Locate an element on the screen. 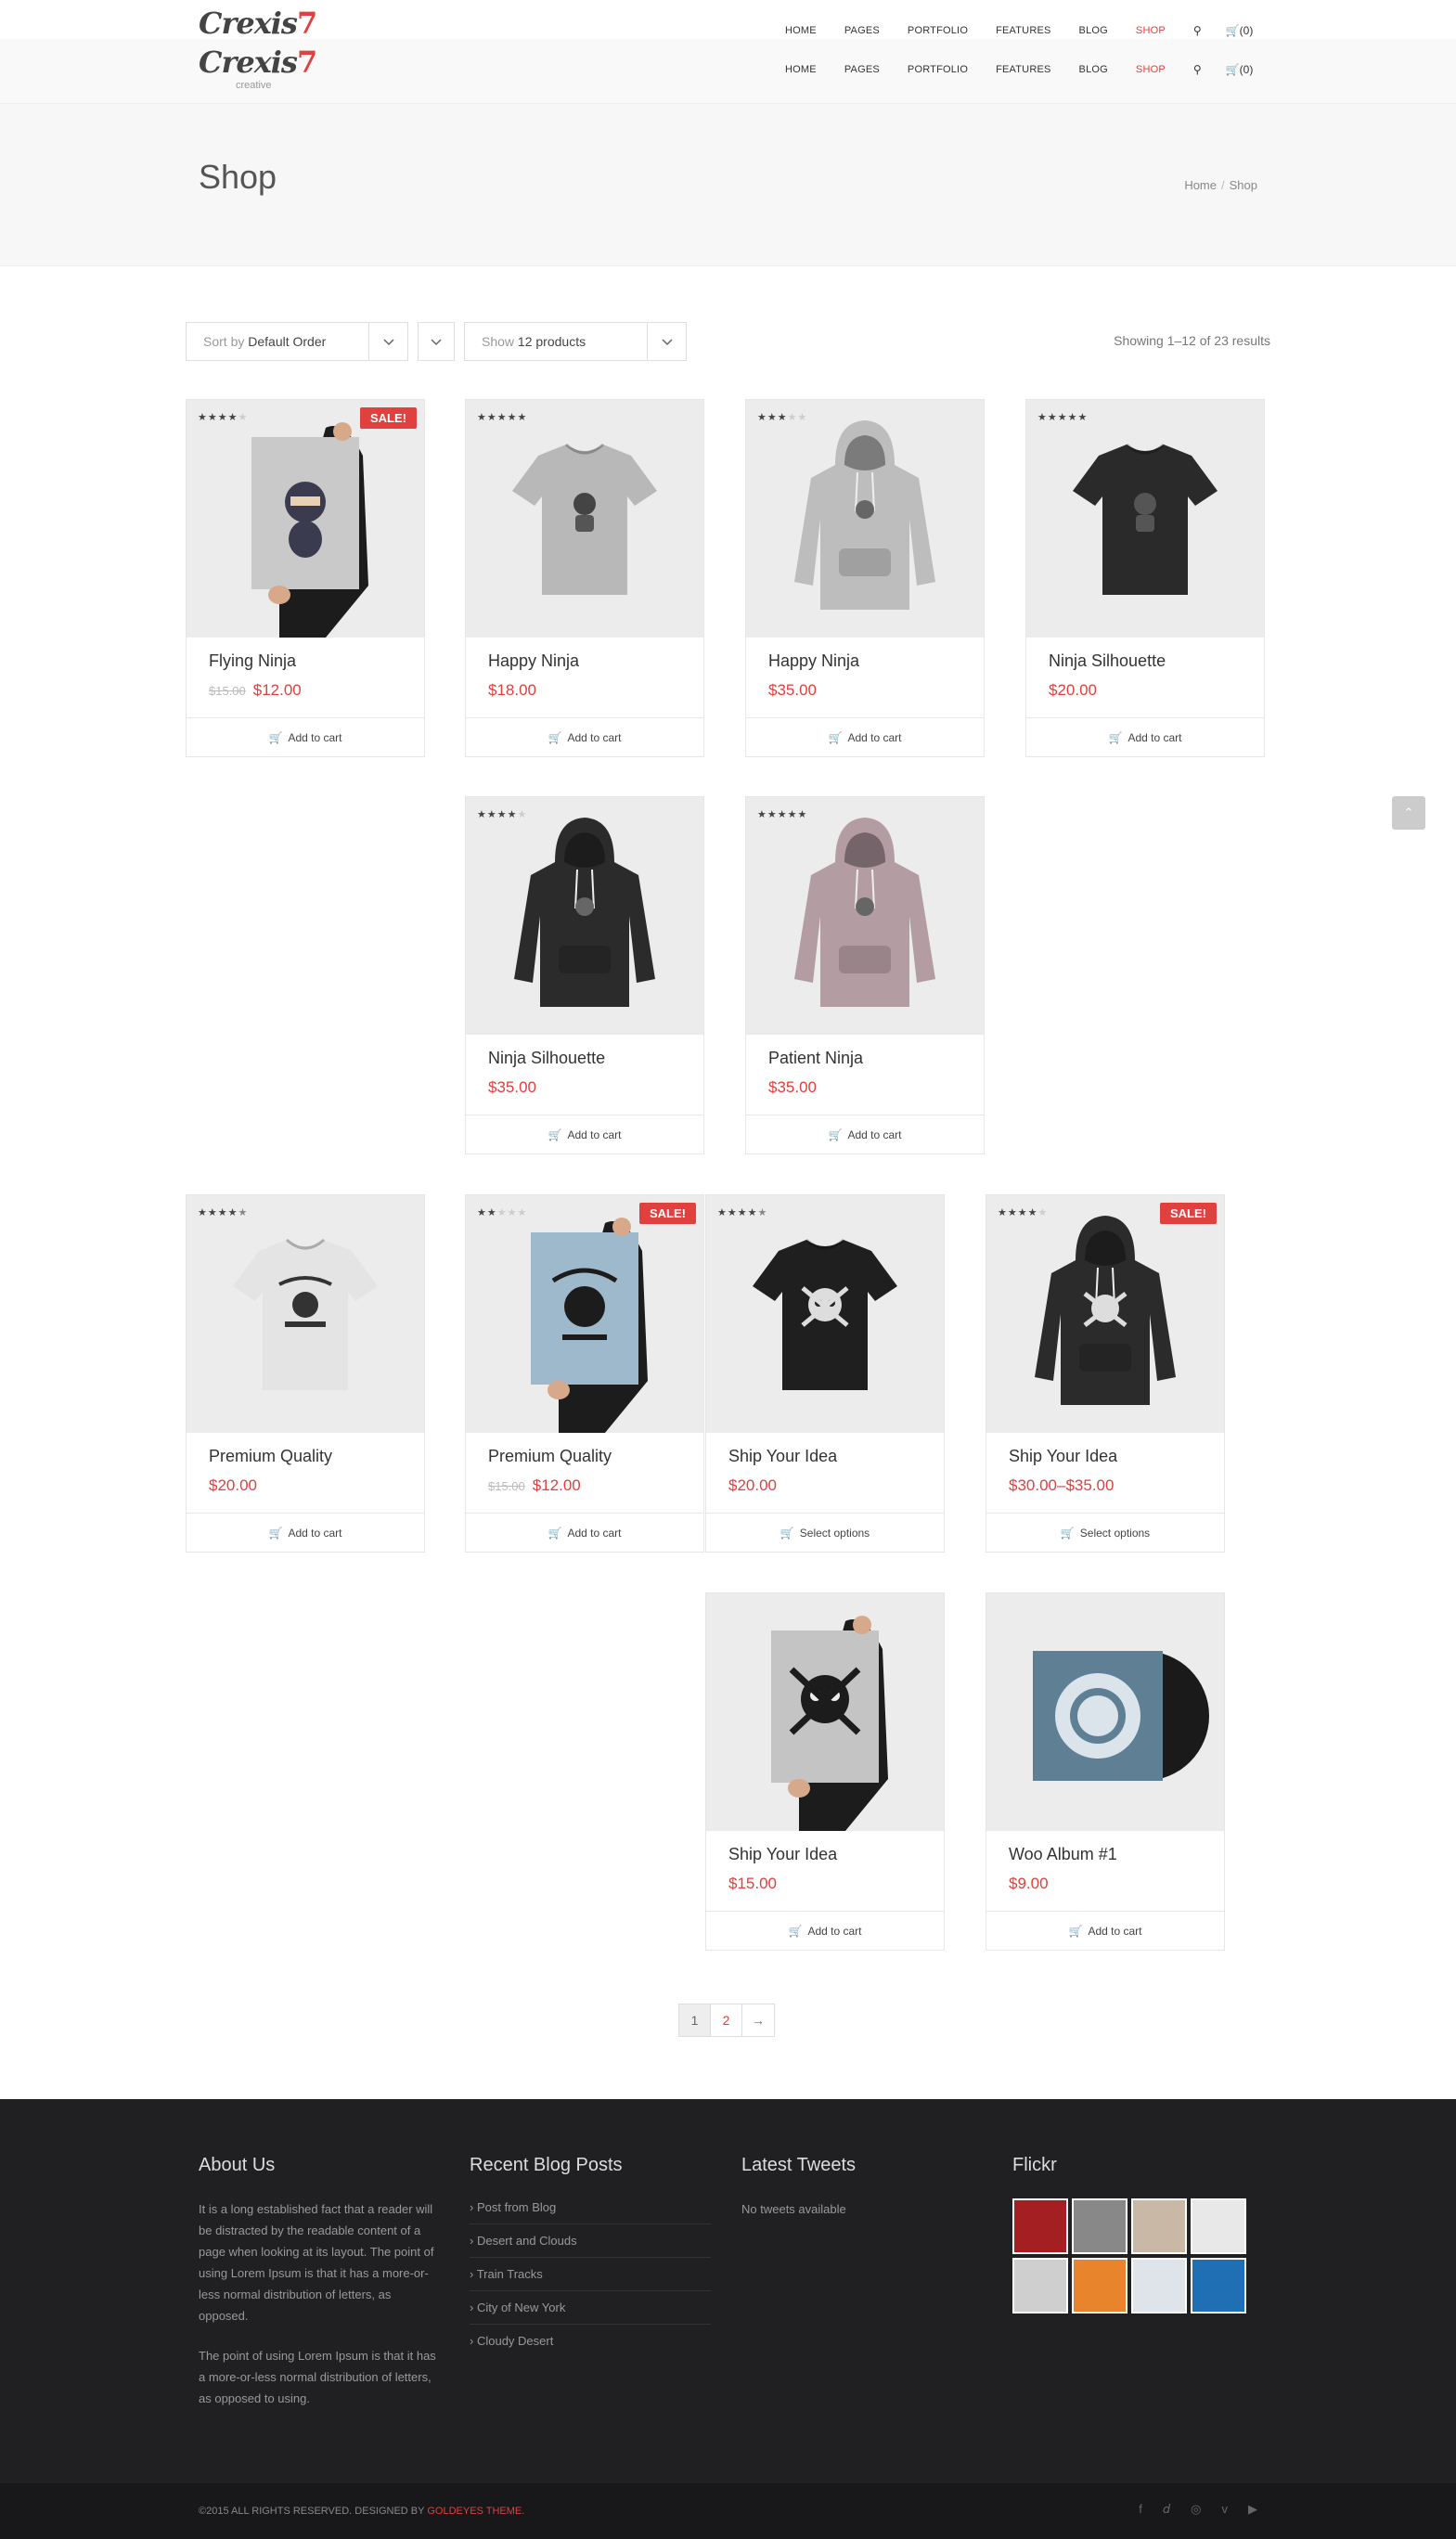 The image size is (1456, 2539). product-card: Woo Album #1 $9.00 🛒 Add to cart is located at coordinates (1105, 1772).